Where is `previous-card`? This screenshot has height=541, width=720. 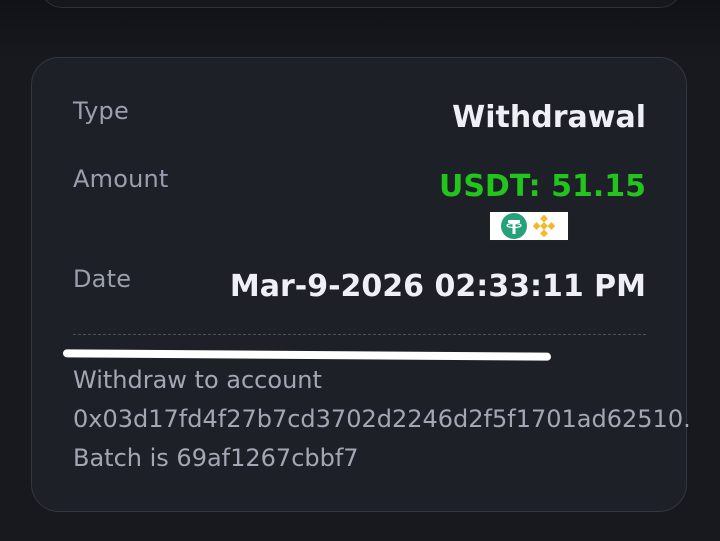
previous-card is located at coordinates (361, 4).